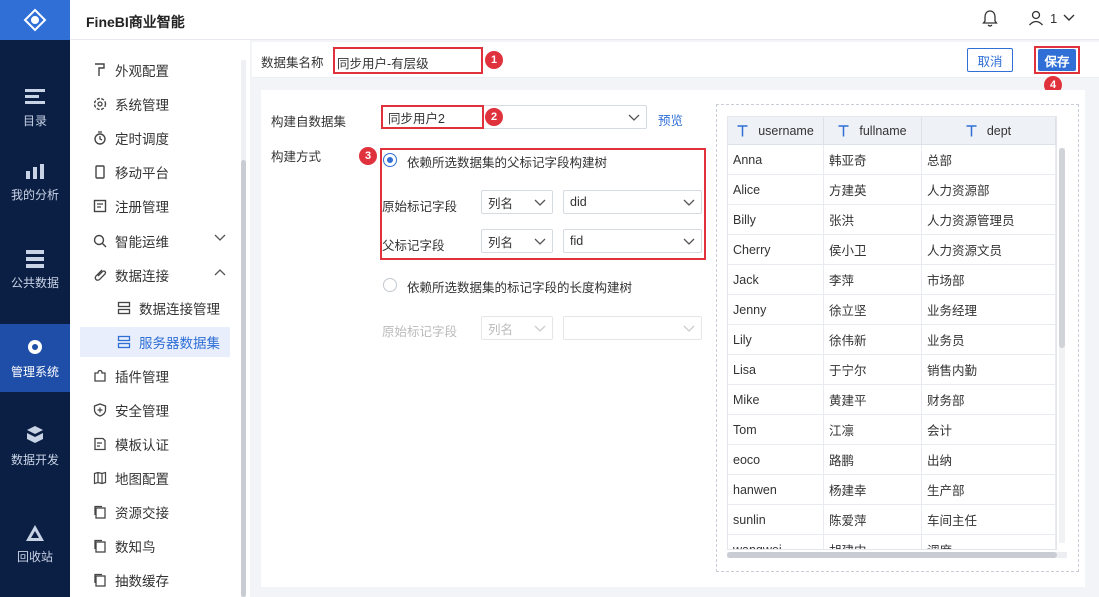 Image resolution: width=1099 pixels, height=597 pixels. I want to click on nav-label: 数据开发, so click(34, 459).